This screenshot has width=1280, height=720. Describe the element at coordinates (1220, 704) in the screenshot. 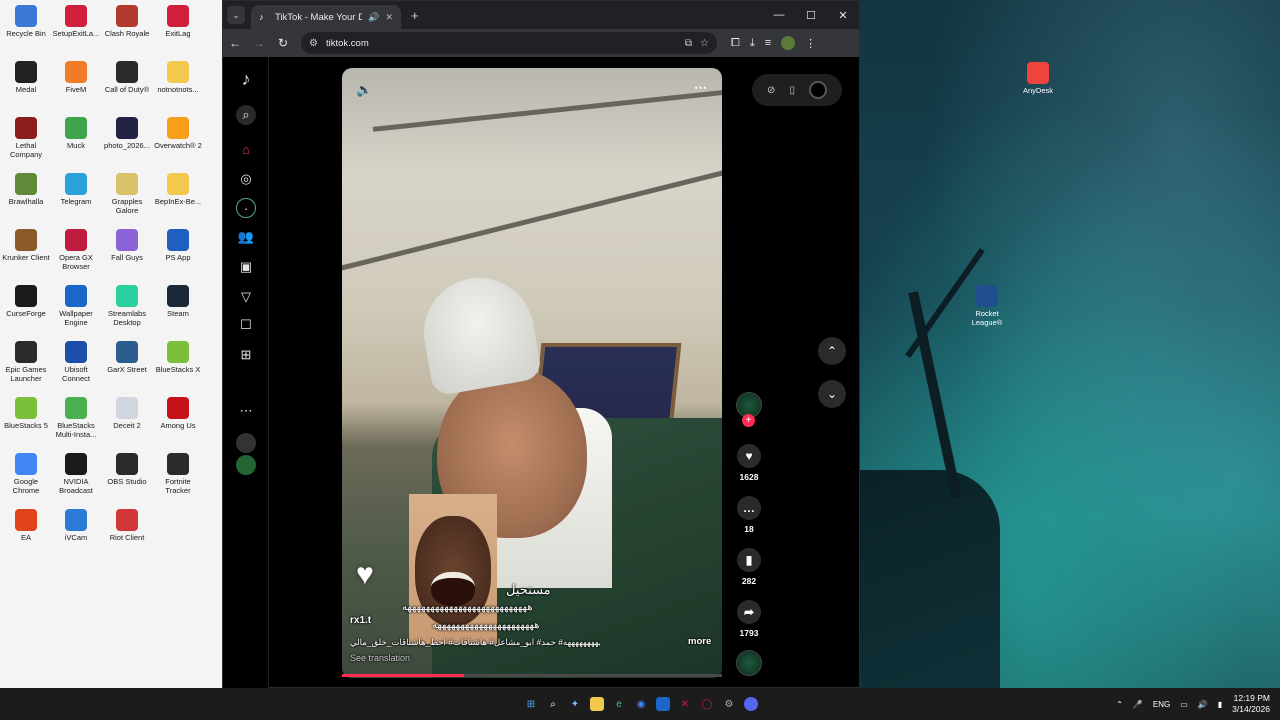

I see `battery-icon: ▮` at that location.